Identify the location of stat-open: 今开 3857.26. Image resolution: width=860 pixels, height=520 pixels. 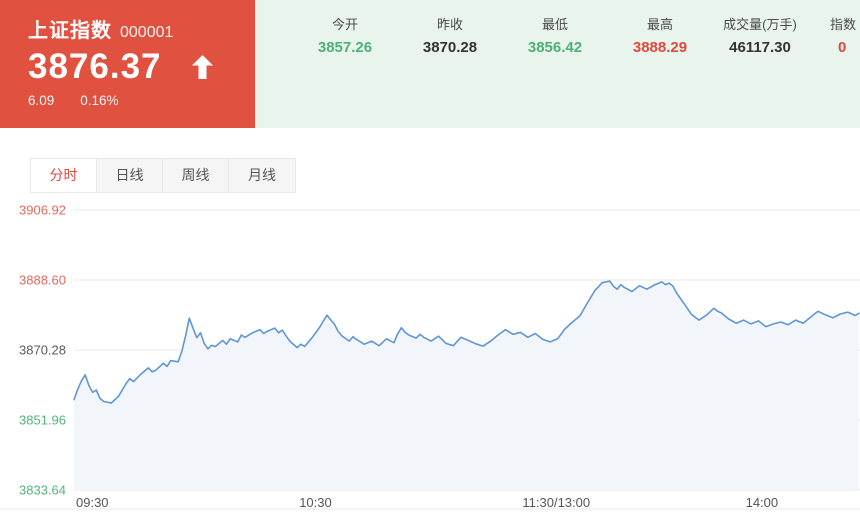
(345, 36).